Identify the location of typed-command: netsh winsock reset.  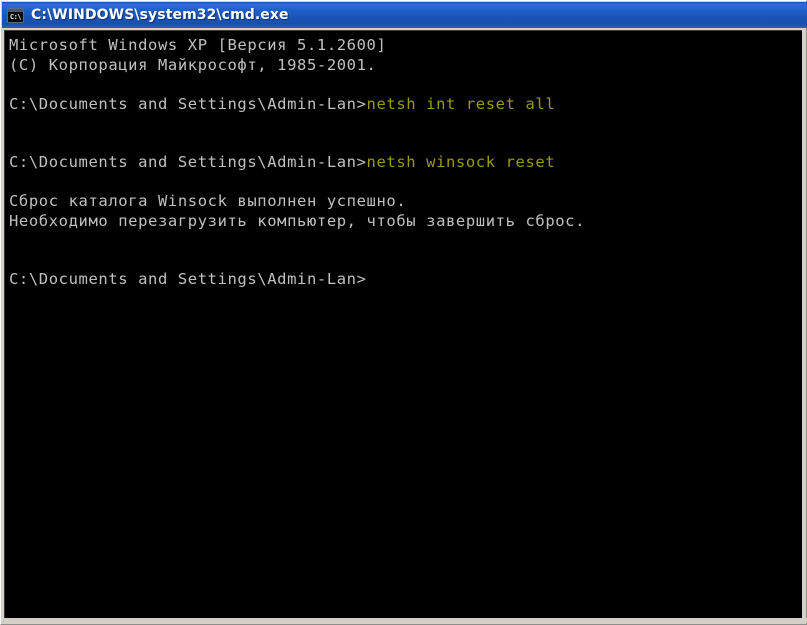
(461, 162).